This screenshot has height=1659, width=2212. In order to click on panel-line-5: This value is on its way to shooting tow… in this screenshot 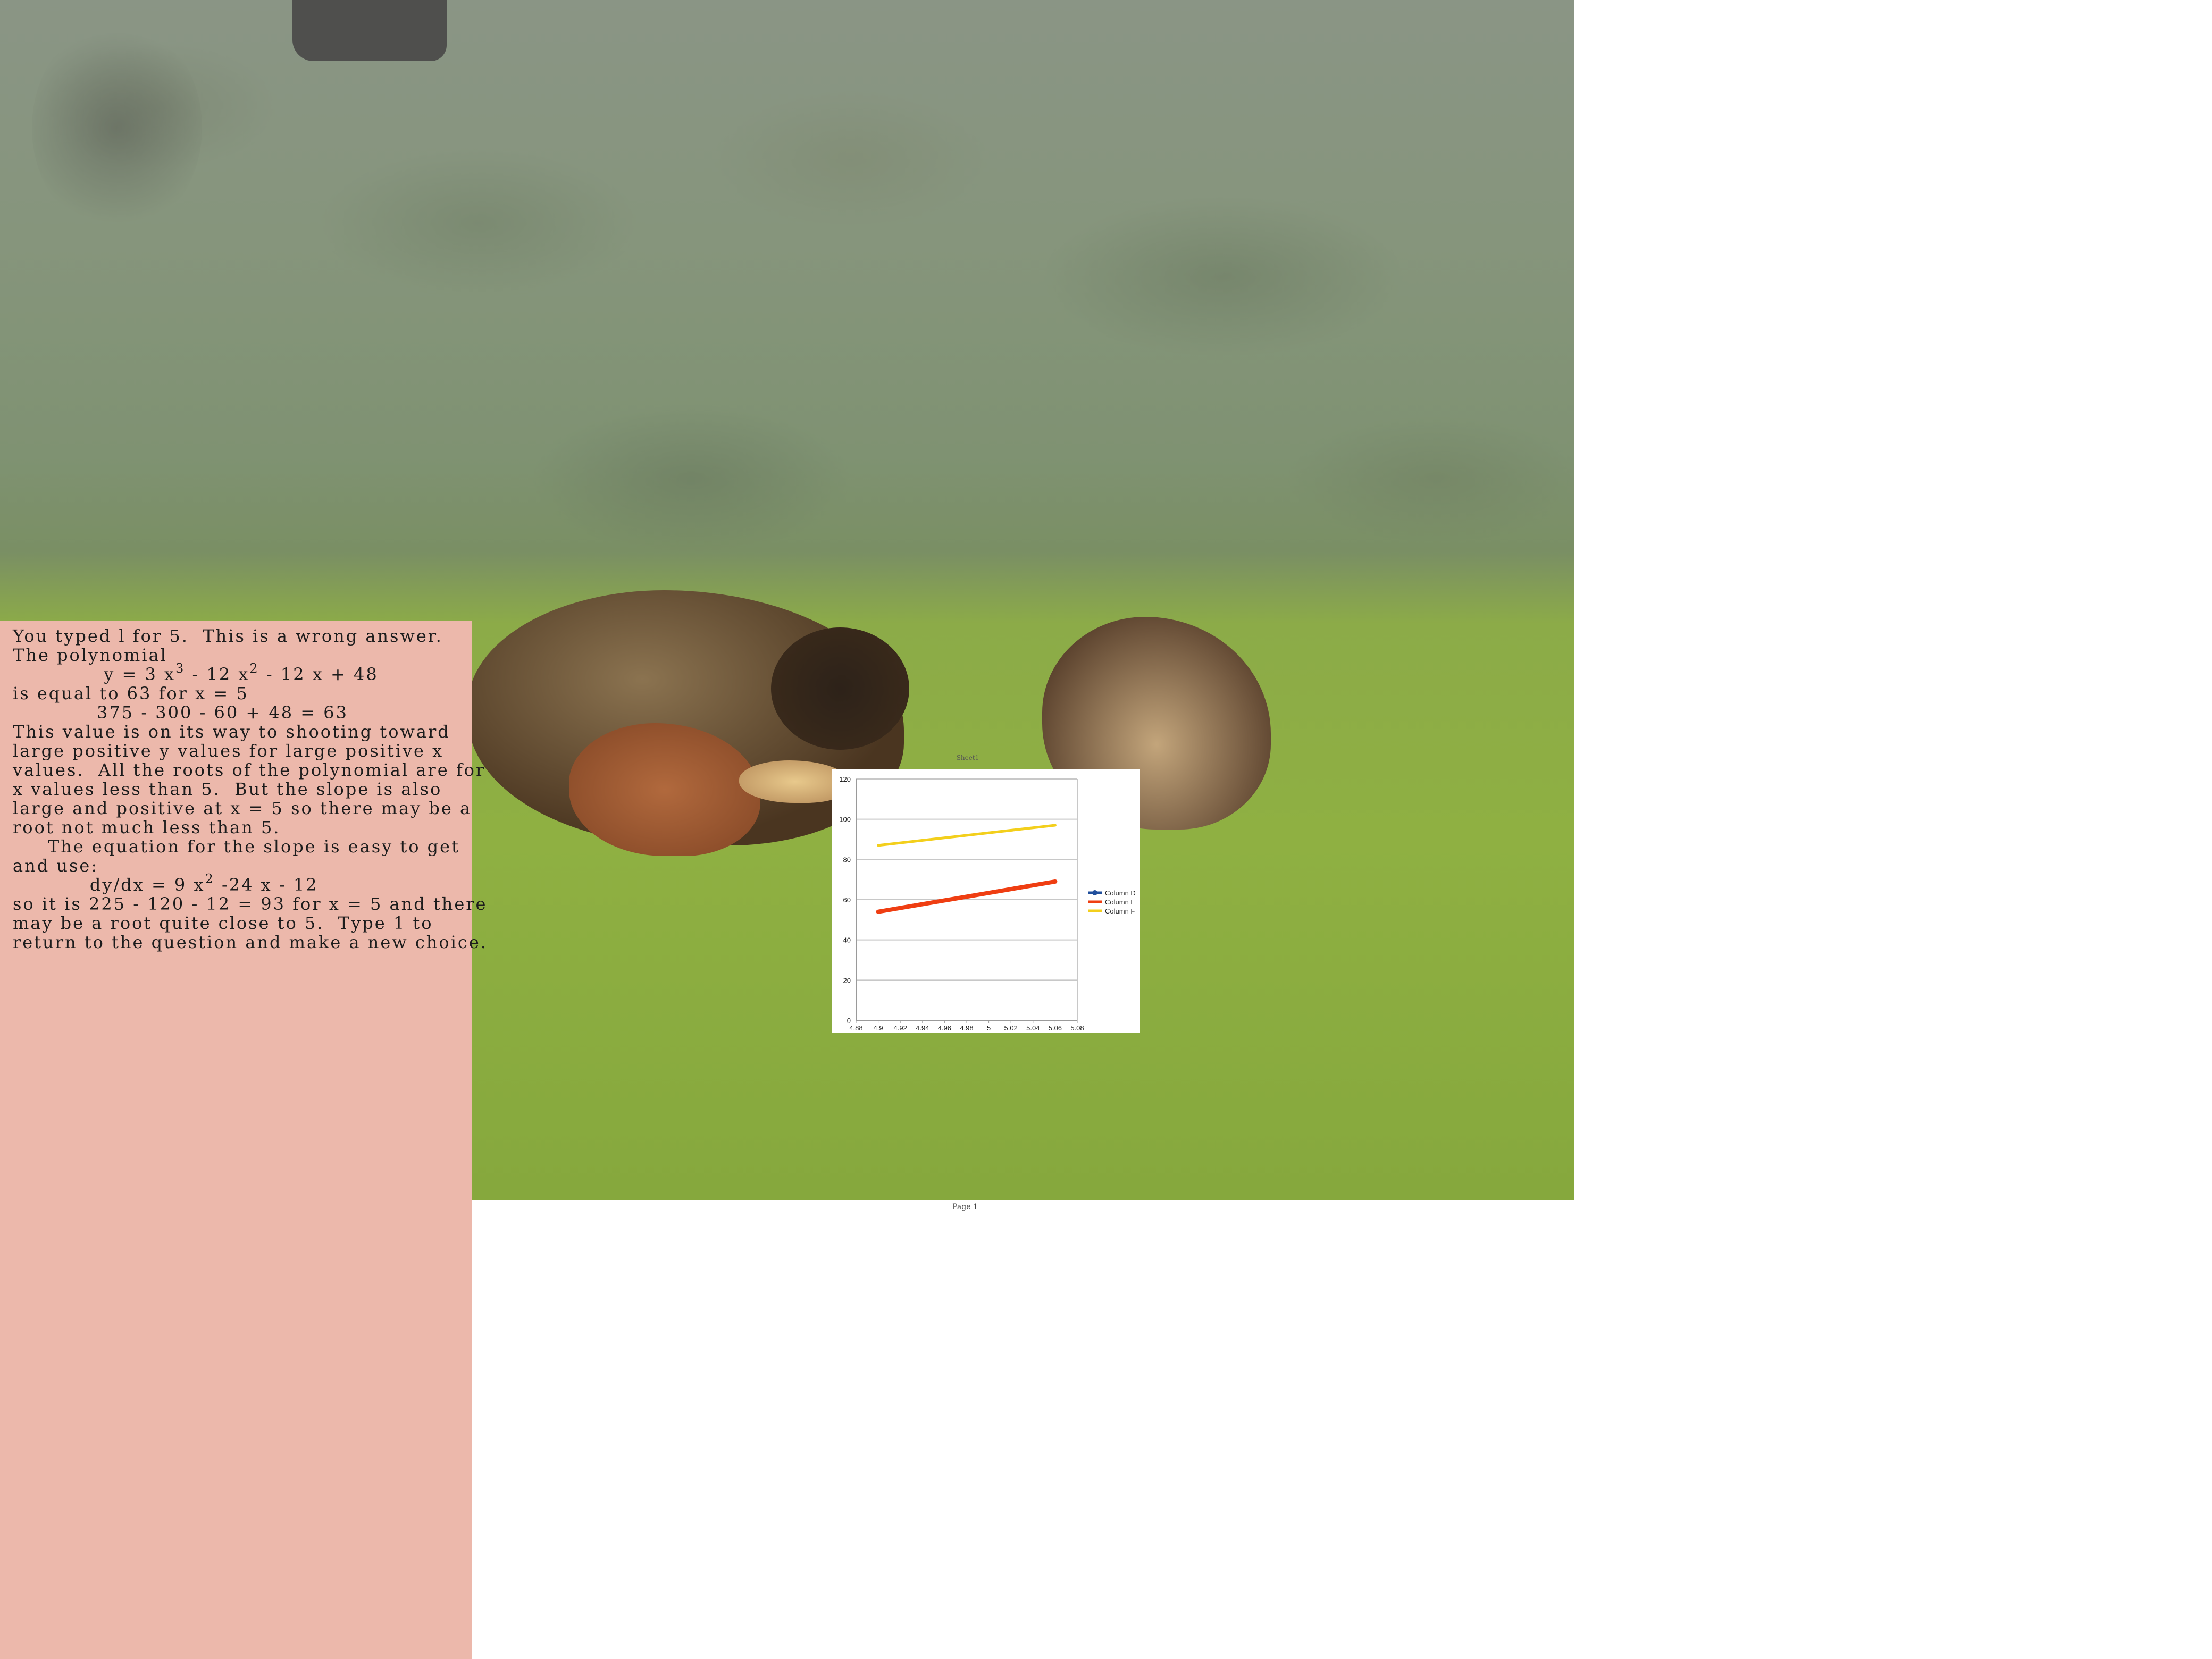, I will do `click(231, 732)`.